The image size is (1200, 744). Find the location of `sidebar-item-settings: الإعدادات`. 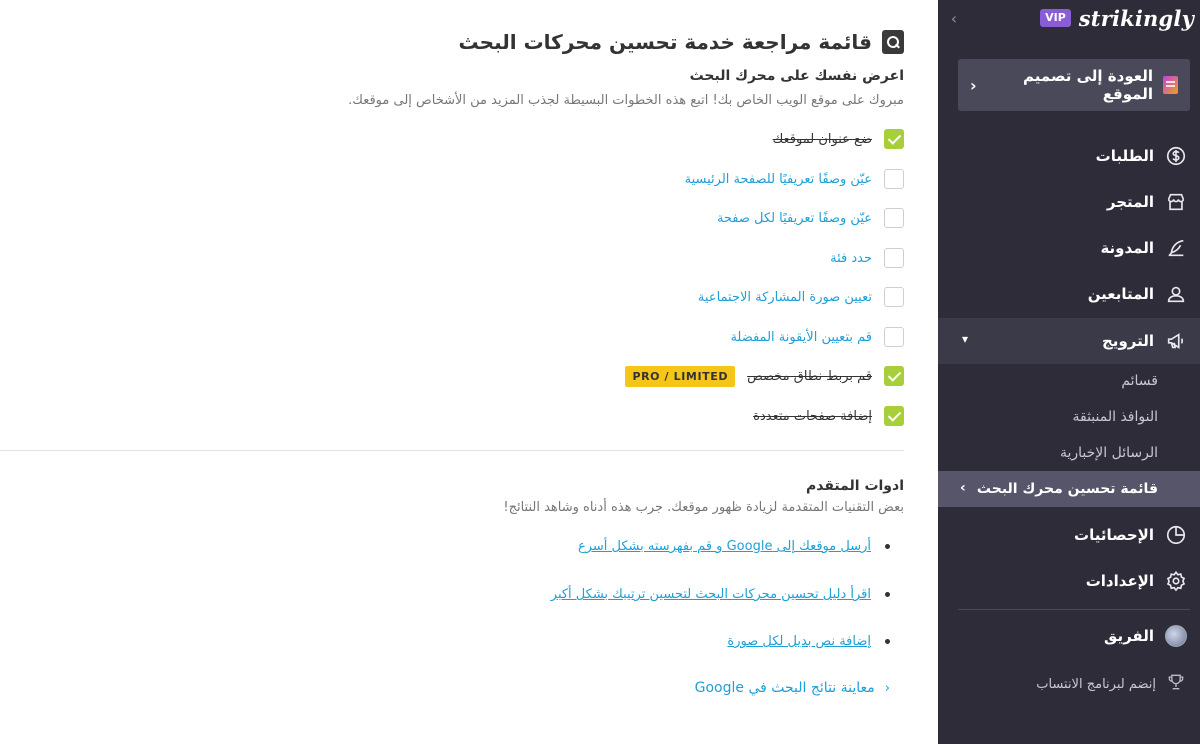

sidebar-item-settings: الإعدادات is located at coordinates (1069, 581).